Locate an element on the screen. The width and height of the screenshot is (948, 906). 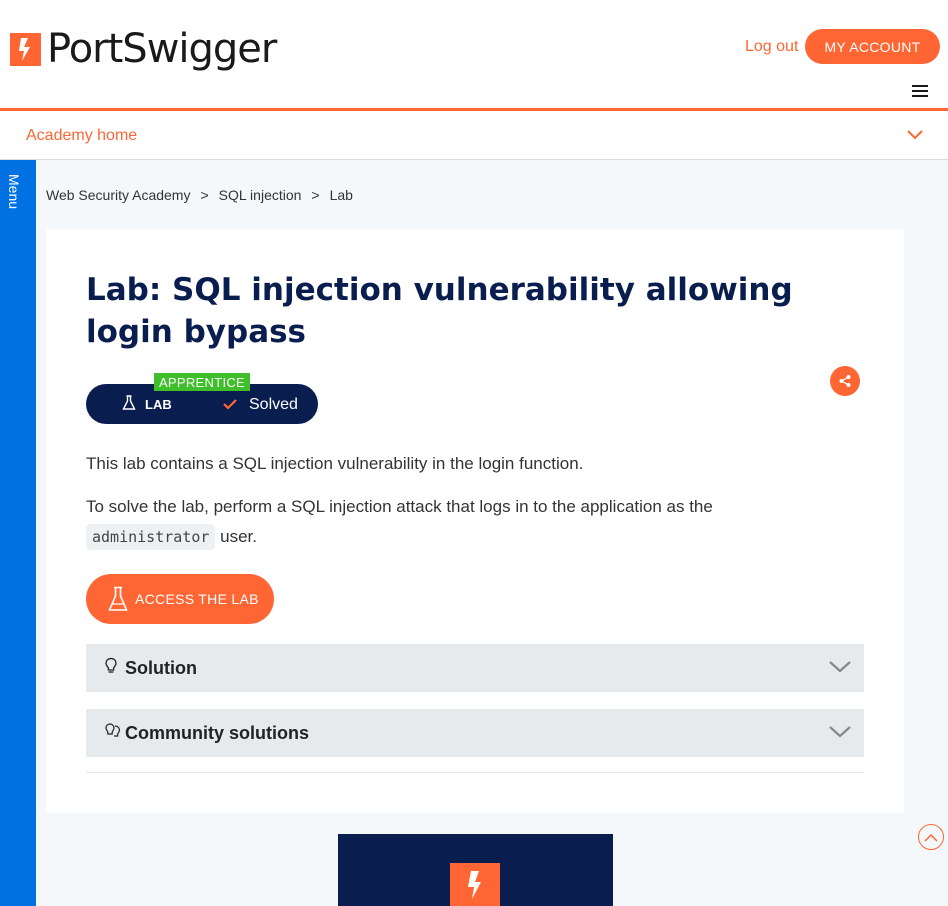
hamburger-menu-icon is located at coordinates (920, 92).